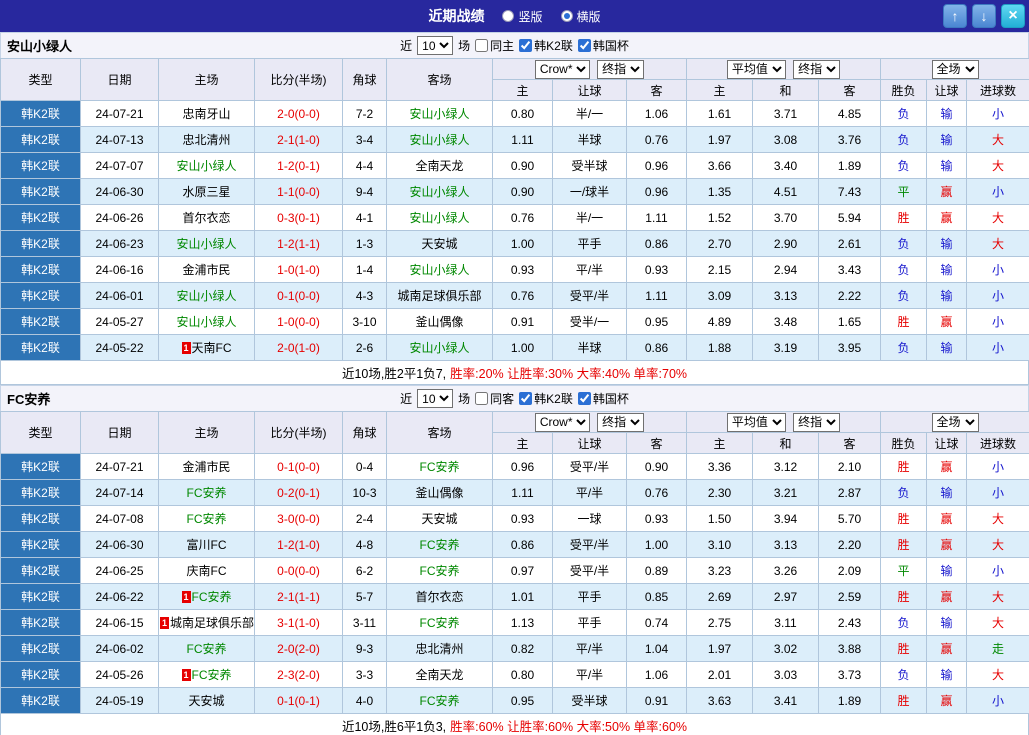  Describe the element at coordinates (589, 243) in the screenshot. I see `handicap-line: 平手` at that location.